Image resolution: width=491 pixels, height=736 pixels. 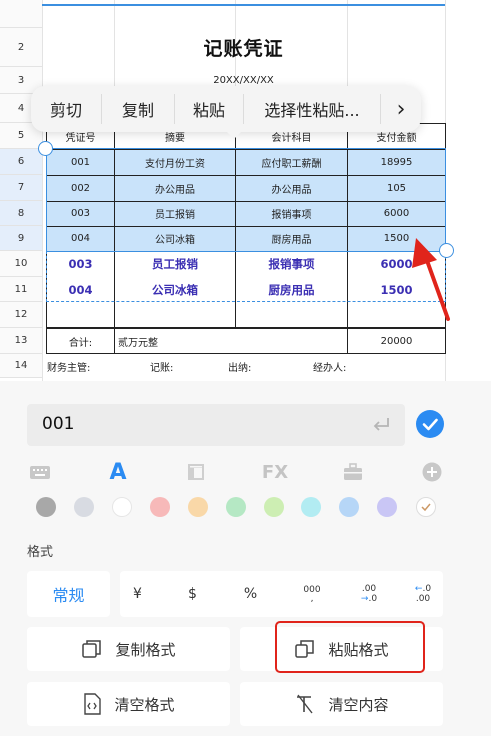 What do you see at coordinates (423, 589) in the screenshot?
I see `decrease-decimal-top: ←.0` at bounding box center [423, 589].